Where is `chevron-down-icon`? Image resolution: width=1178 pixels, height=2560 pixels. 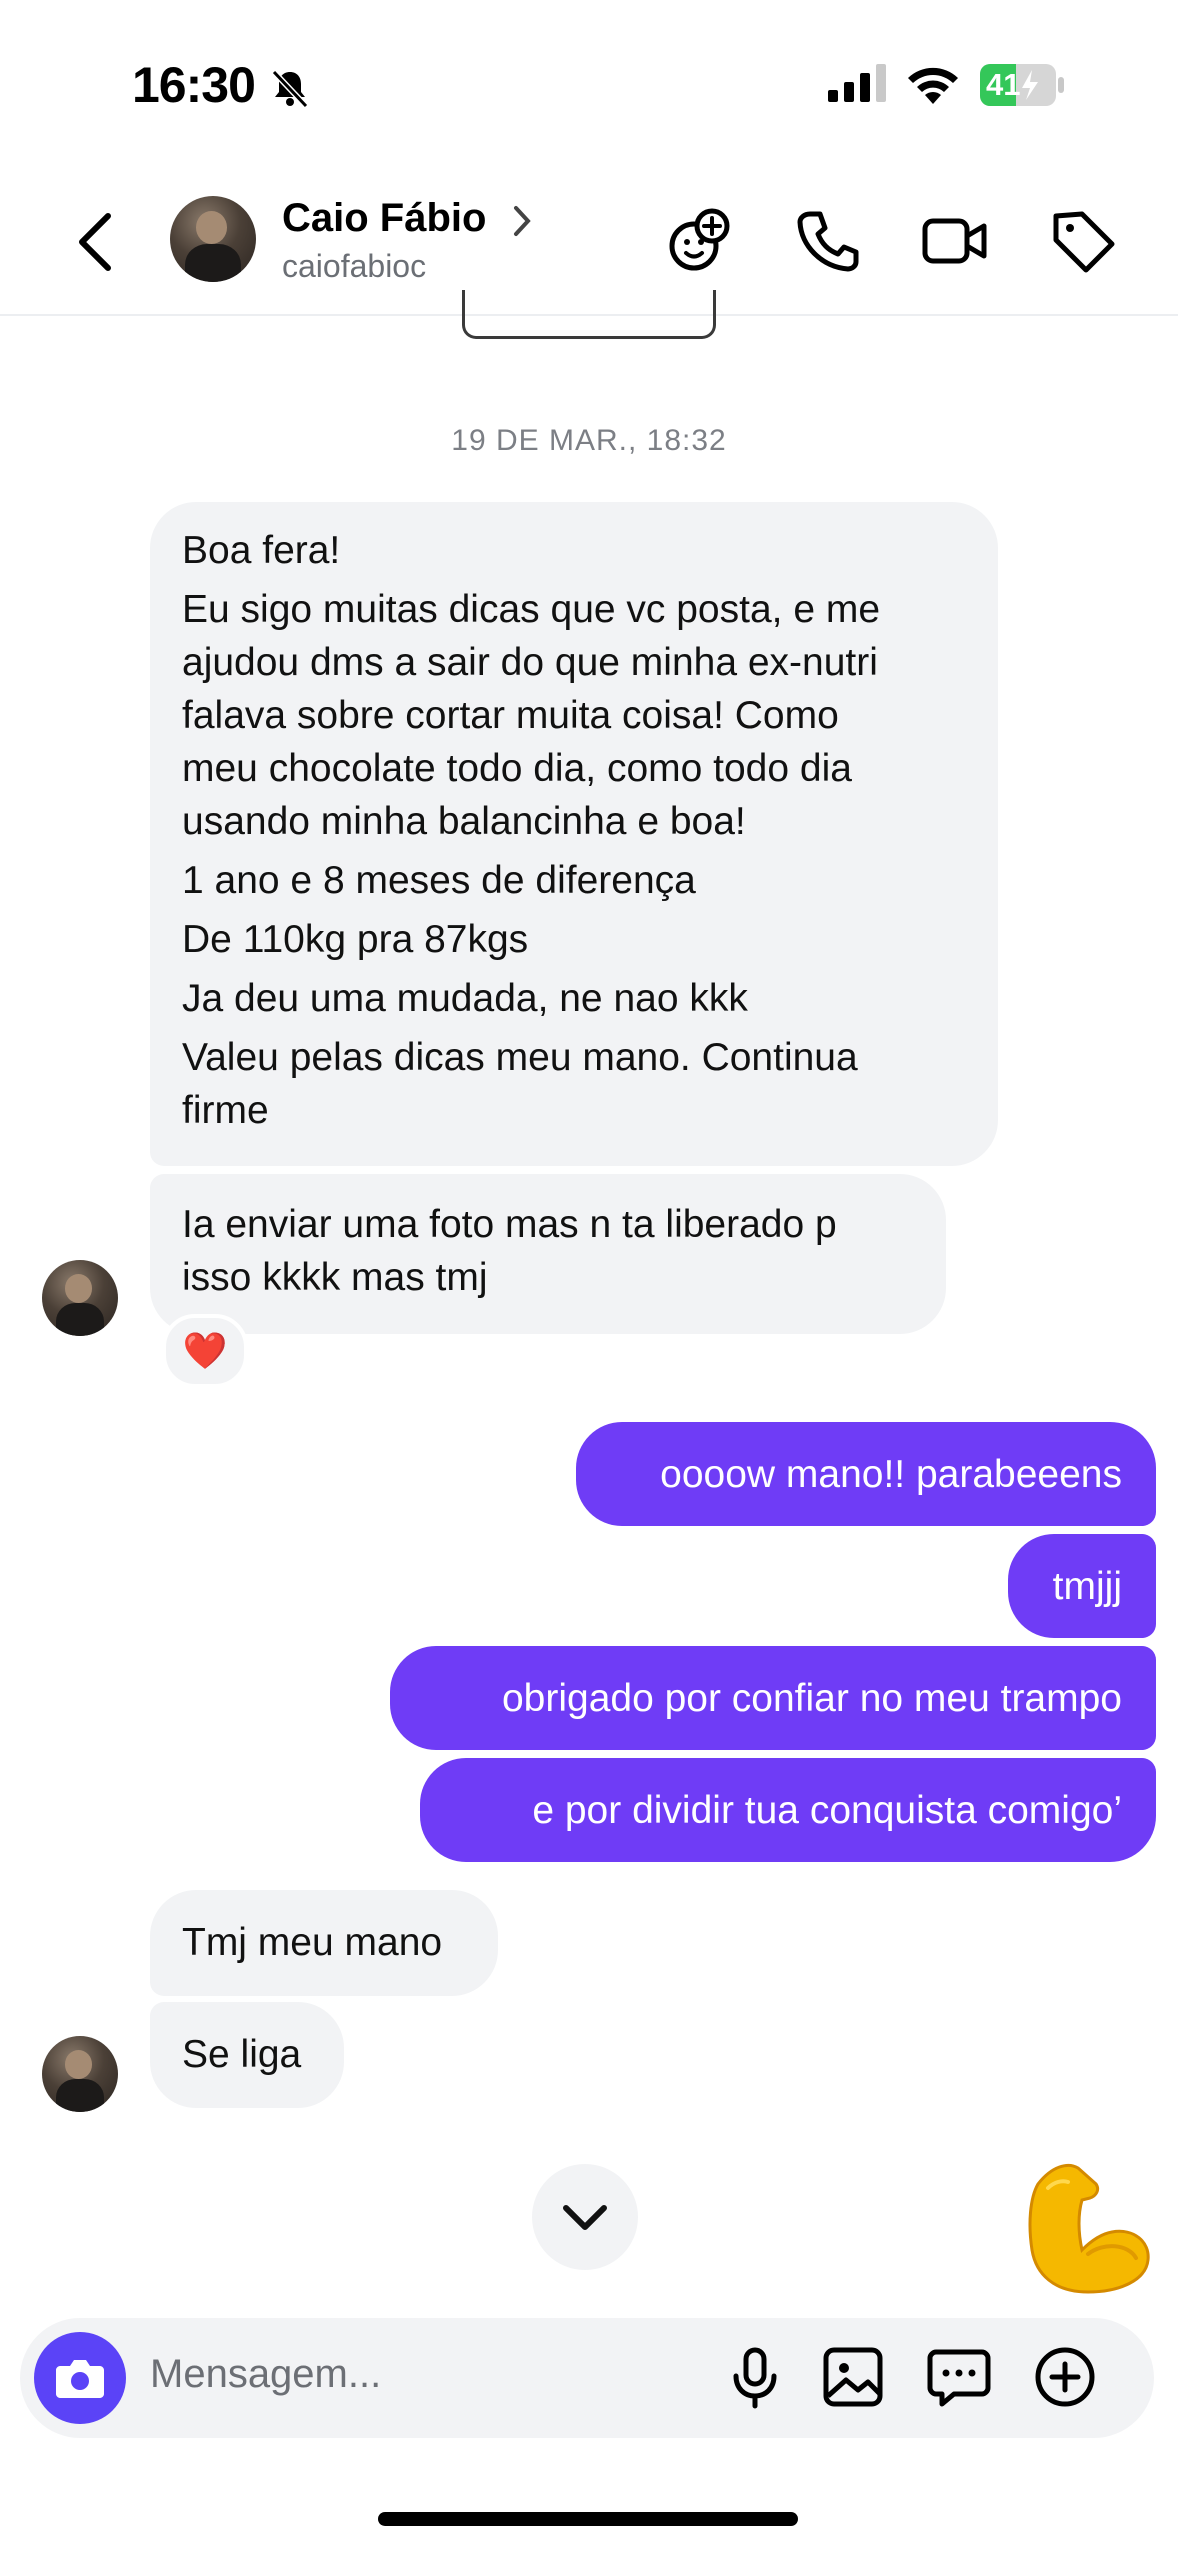 chevron-down-icon is located at coordinates (585, 2217).